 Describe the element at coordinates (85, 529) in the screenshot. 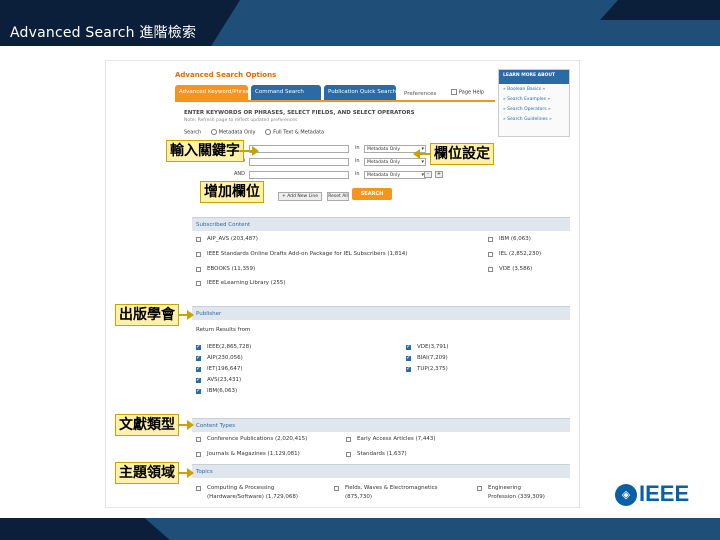

I see `slide-footer-accent` at that location.